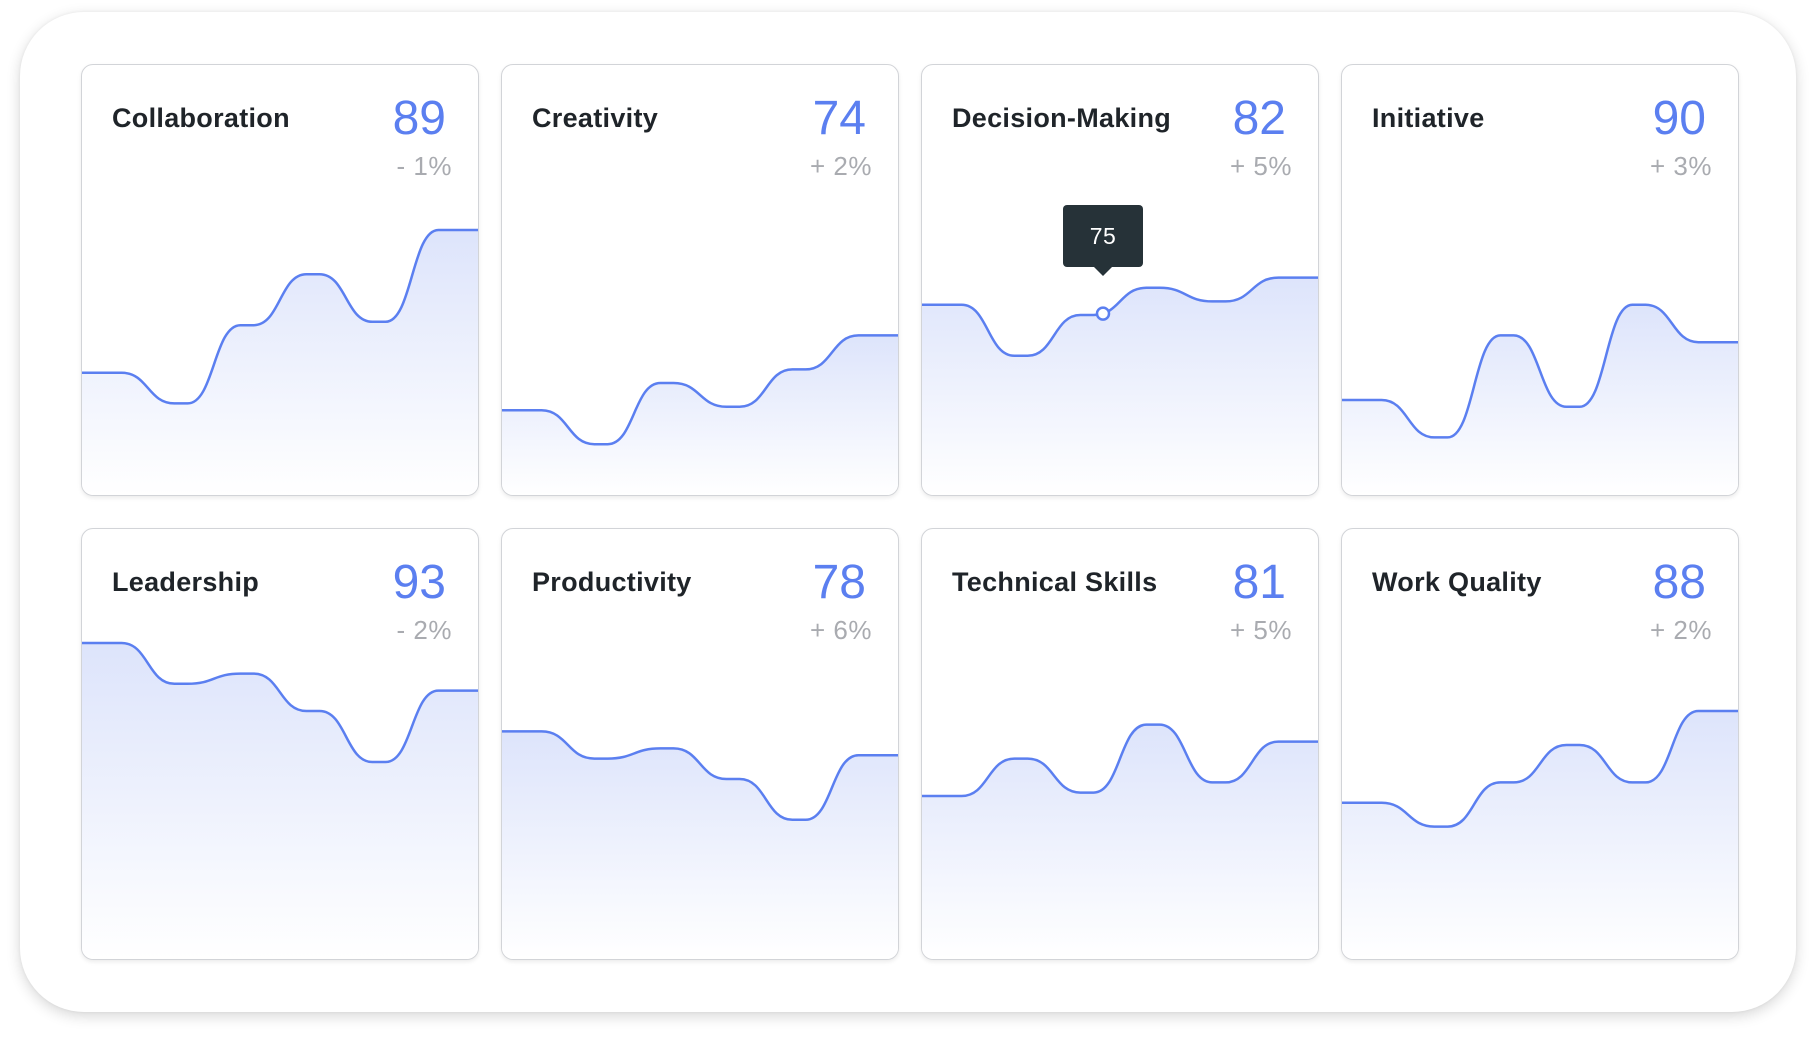 Image resolution: width=1816 pixels, height=1045 pixels. Describe the element at coordinates (419, 118) in the screenshot. I see `card-value: 89` at that location.